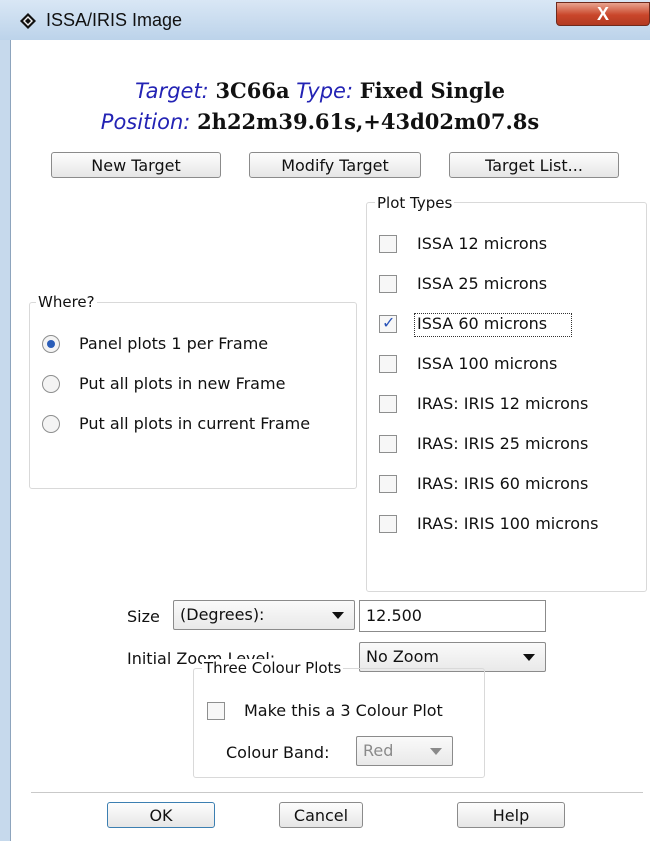 Image resolution: width=650 pixels, height=841 pixels. Describe the element at coordinates (511, 815) in the screenshot. I see `help-button: Help` at that location.